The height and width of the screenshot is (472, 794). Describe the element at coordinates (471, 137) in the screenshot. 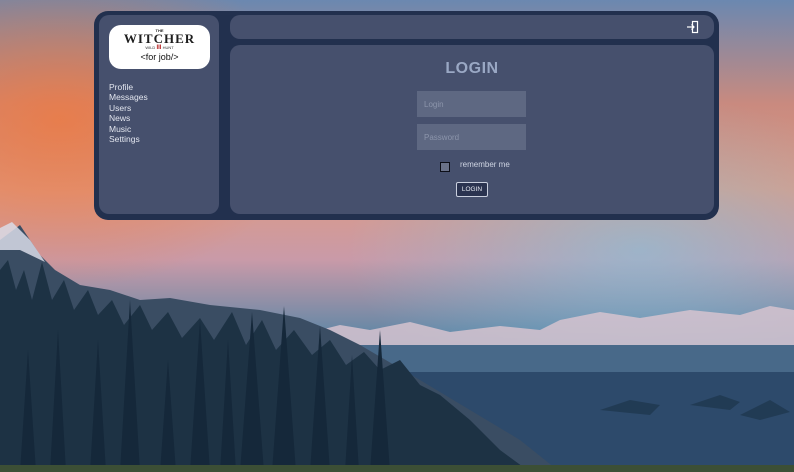

I see `password-input` at that location.